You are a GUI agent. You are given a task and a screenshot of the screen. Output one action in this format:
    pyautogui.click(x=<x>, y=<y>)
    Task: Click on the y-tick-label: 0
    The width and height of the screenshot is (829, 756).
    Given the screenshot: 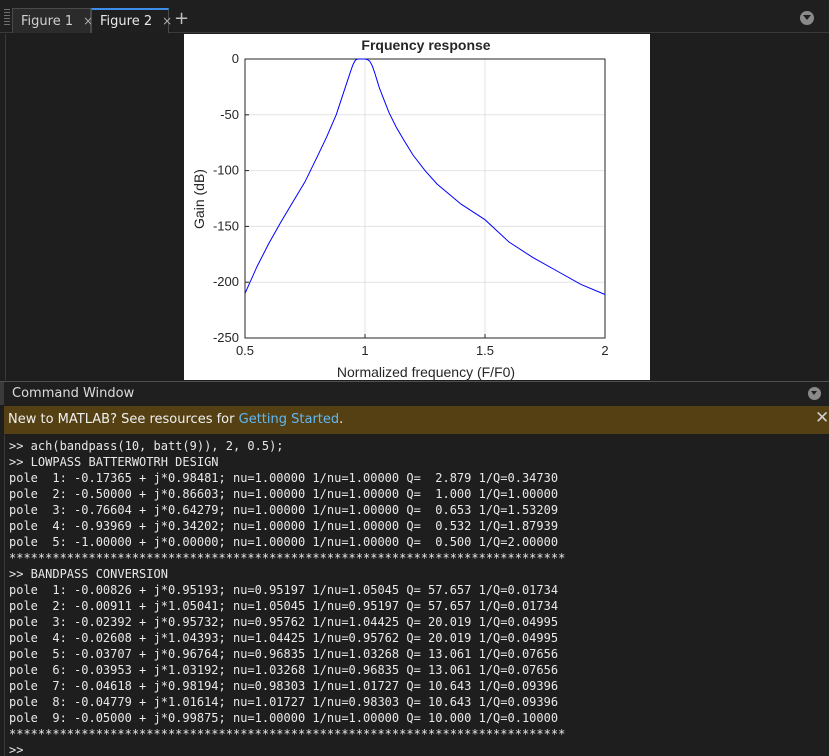 What is the action you would take?
    pyautogui.click(x=235, y=58)
    